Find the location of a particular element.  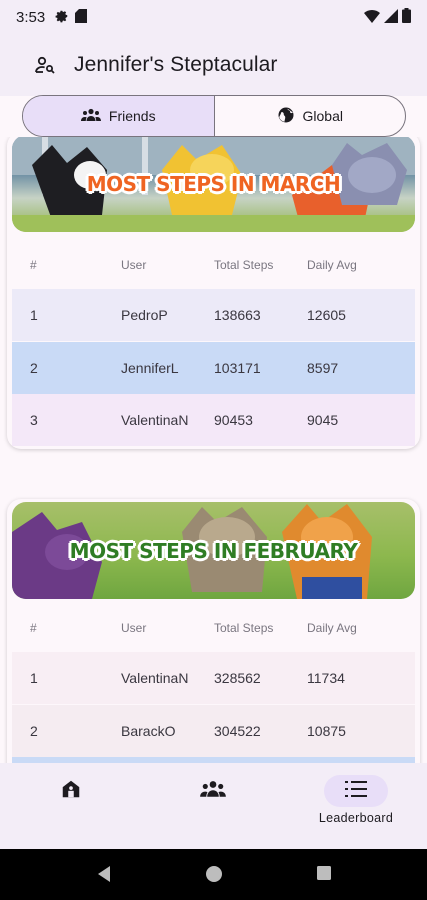

user-cell: PedroP is located at coordinates (144, 315).